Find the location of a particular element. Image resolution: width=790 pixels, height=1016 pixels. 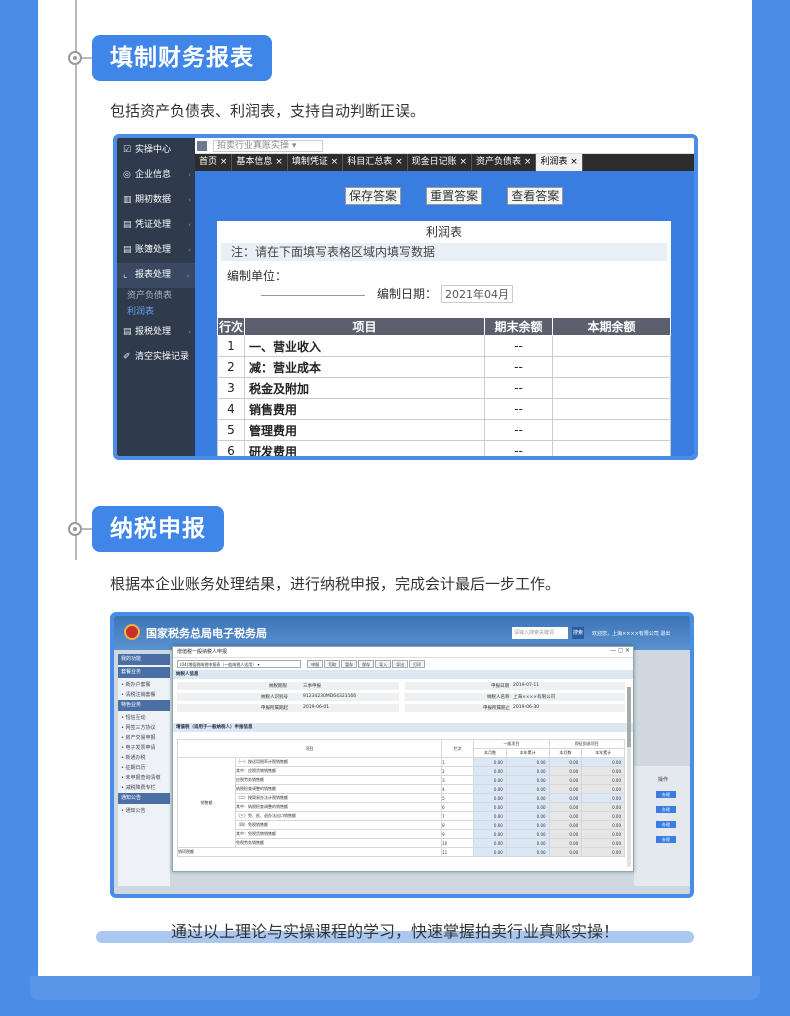

sidebar-item: ◎ 企业信息 ‹ is located at coordinates (156, 175).